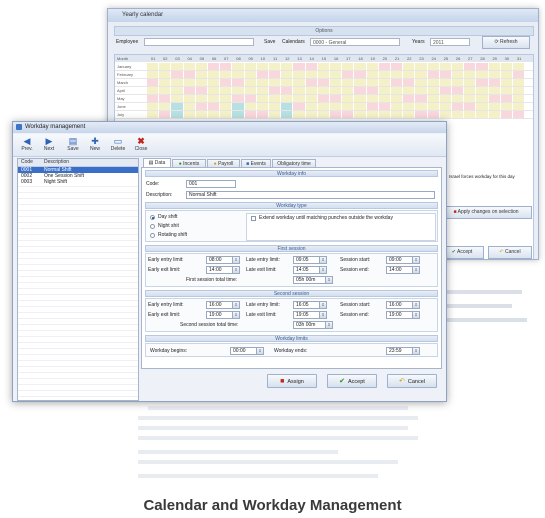  What do you see at coordinates (403, 351) in the screenshot?
I see `workday-ends-field: 23:59 ⇕` at bounding box center [403, 351].